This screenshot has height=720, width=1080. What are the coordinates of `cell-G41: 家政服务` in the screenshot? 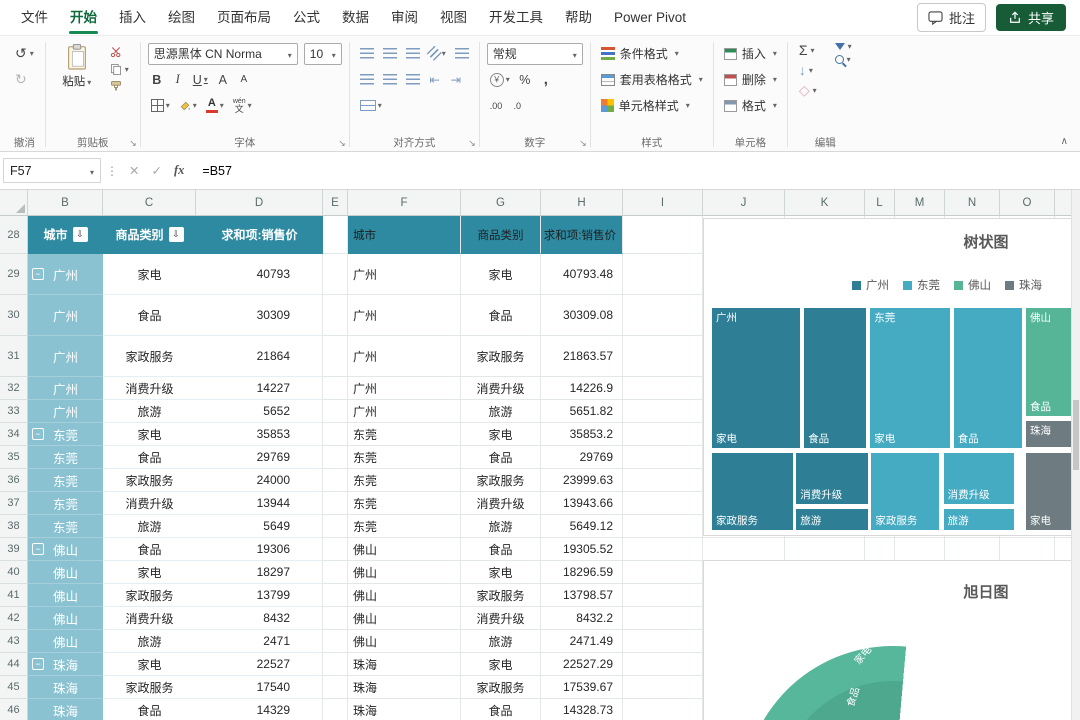 It's located at (501, 595).